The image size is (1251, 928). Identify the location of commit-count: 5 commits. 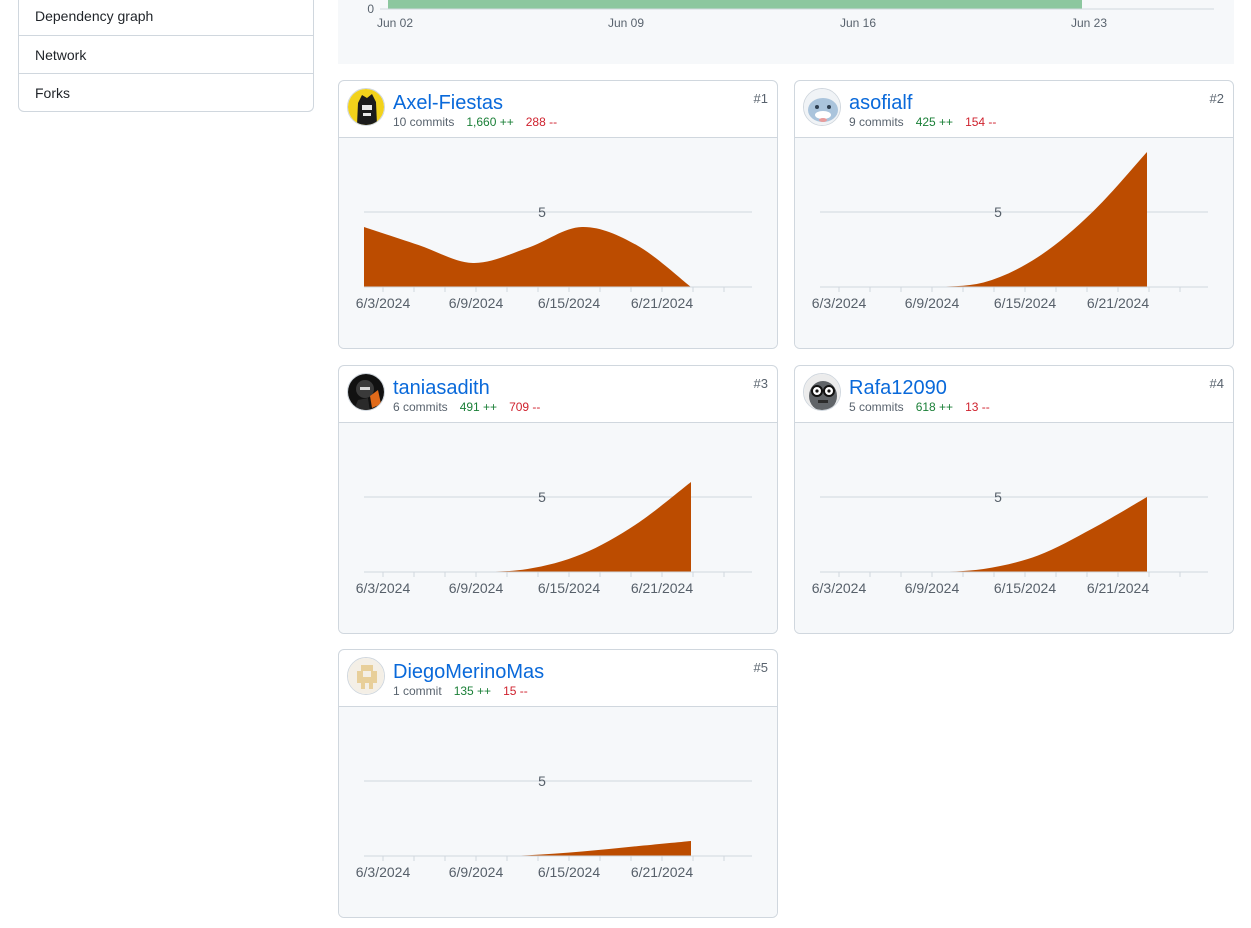
(876, 407).